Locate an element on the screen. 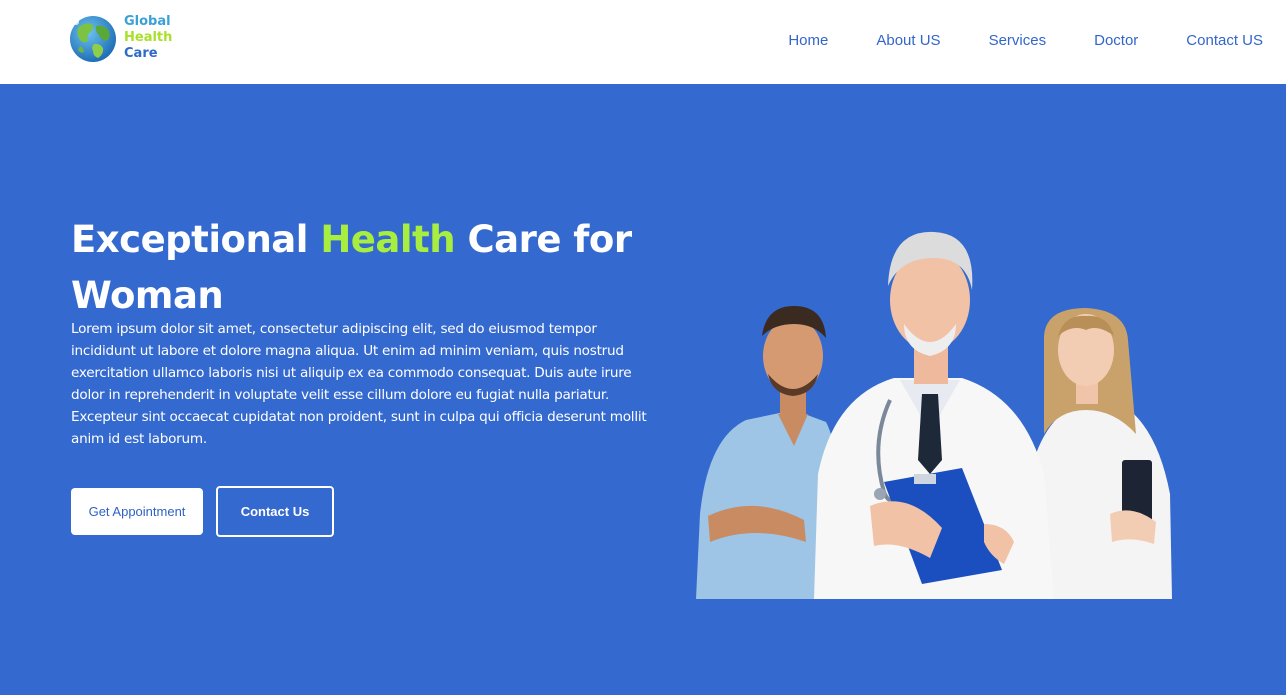  main-nav: Home About US Services Doctor Contact US is located at coordinates (1025, 41).